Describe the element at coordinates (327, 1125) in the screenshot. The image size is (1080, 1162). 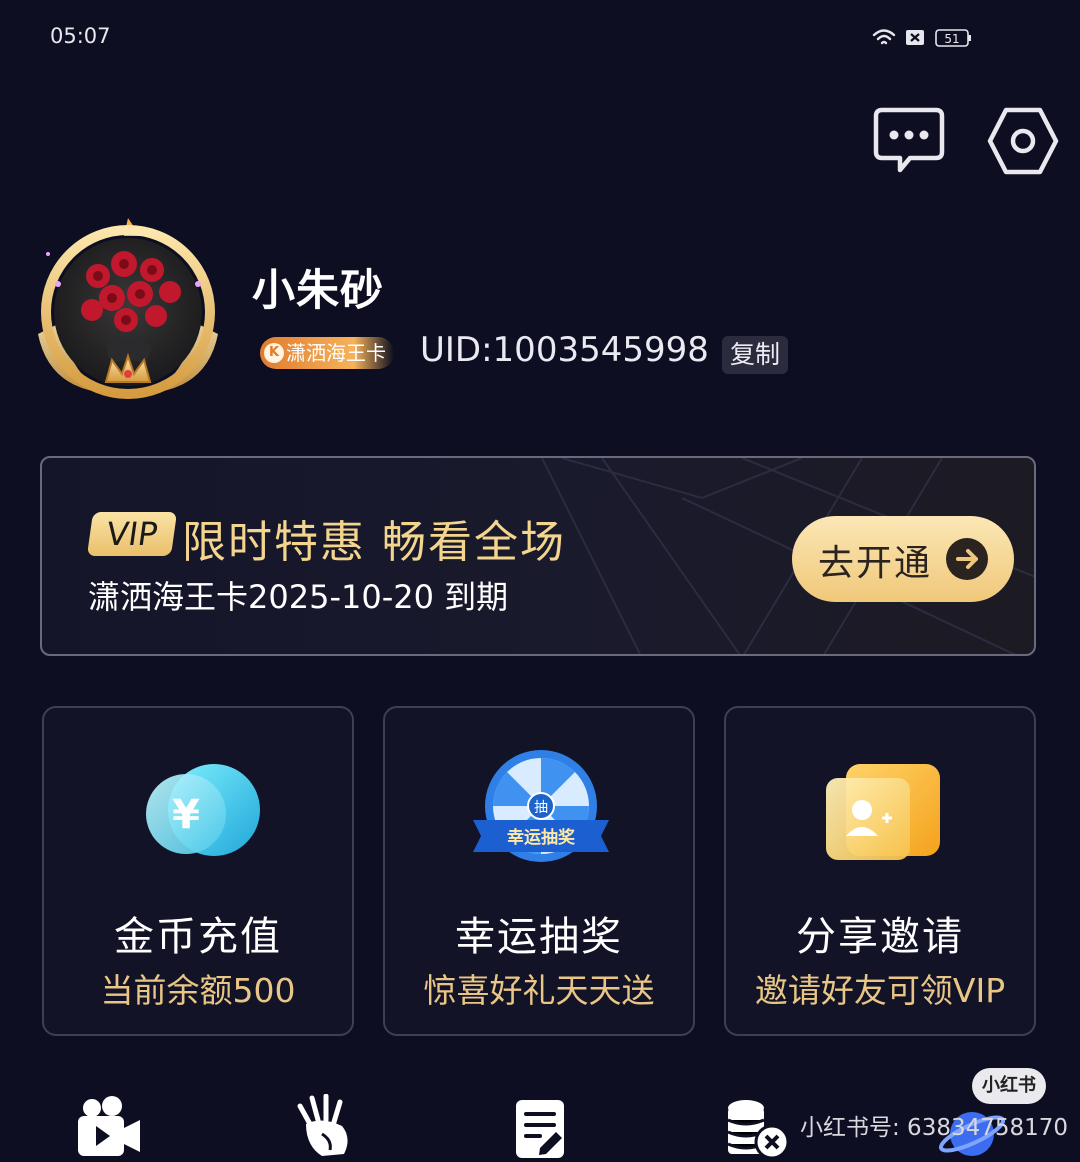
I see `hand-icon` at that location.